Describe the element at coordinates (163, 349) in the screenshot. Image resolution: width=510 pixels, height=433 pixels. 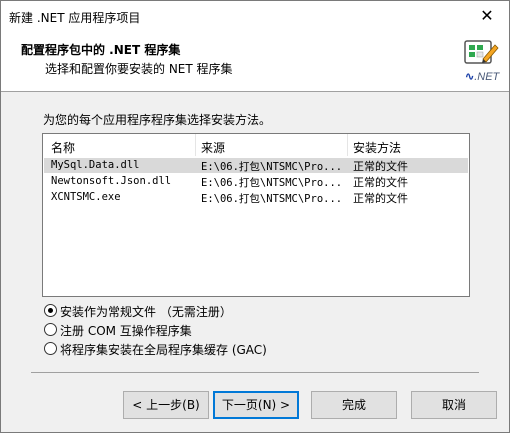
I see `radio-label: 将程序集安装在全局程序集缓存 (GAC)` at that location.